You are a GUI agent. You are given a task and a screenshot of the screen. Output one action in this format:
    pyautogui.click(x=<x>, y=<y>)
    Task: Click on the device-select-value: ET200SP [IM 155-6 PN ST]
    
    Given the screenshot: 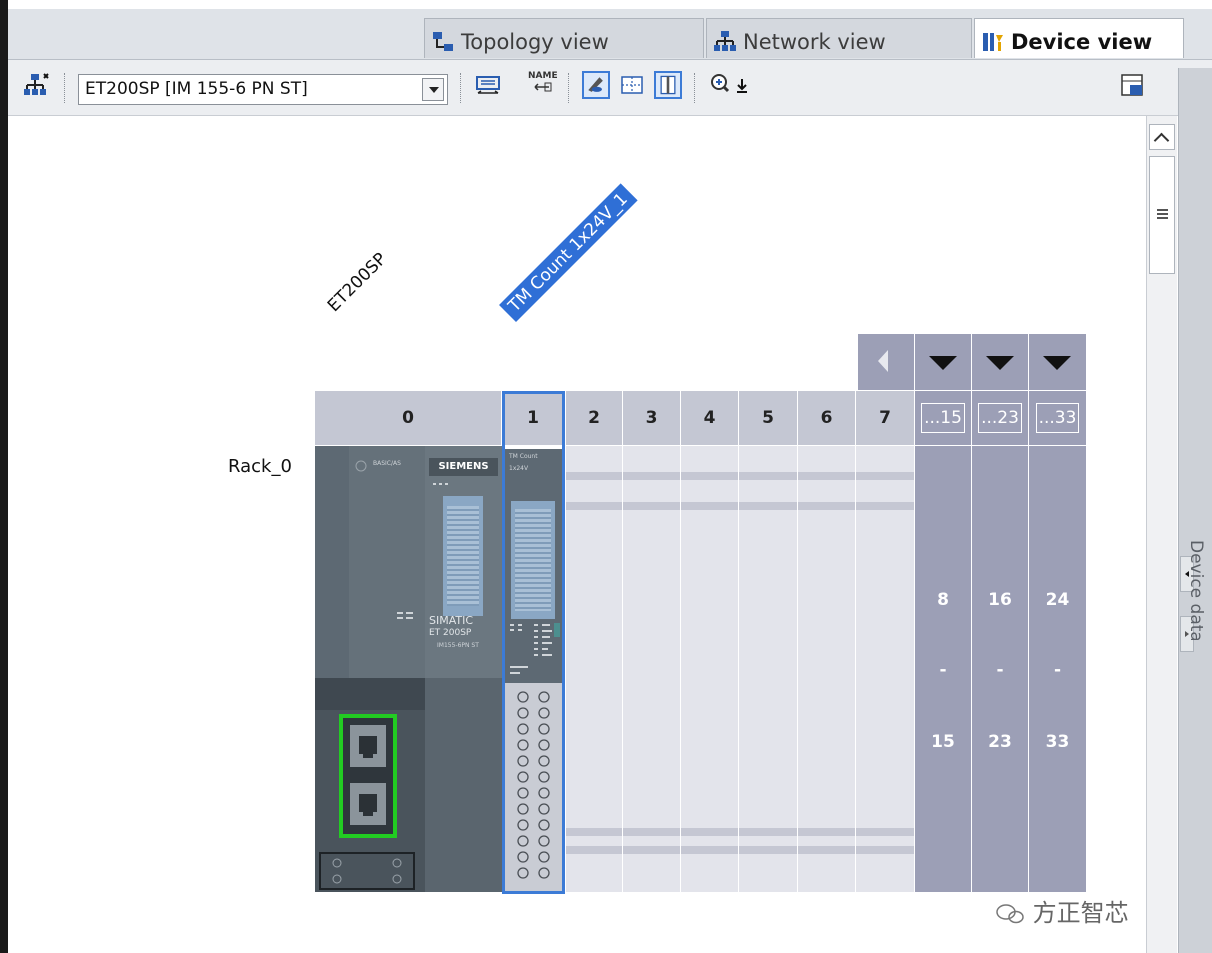 What is the action you would take?
    pyautogui.click(x=196, y=89)
    